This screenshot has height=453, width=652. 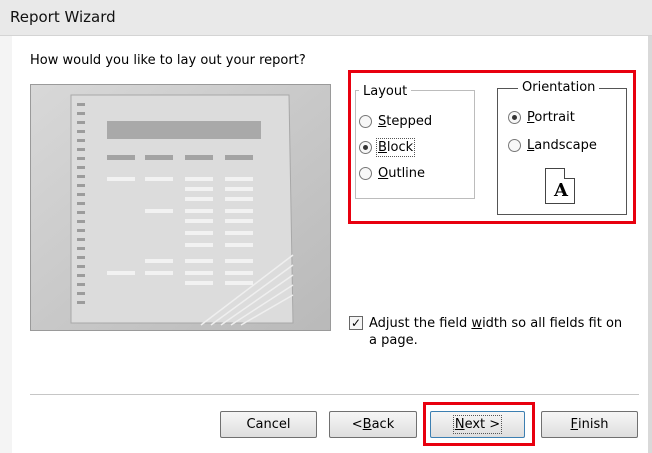 I want to click on button-separator, so click(x=334, y=394).